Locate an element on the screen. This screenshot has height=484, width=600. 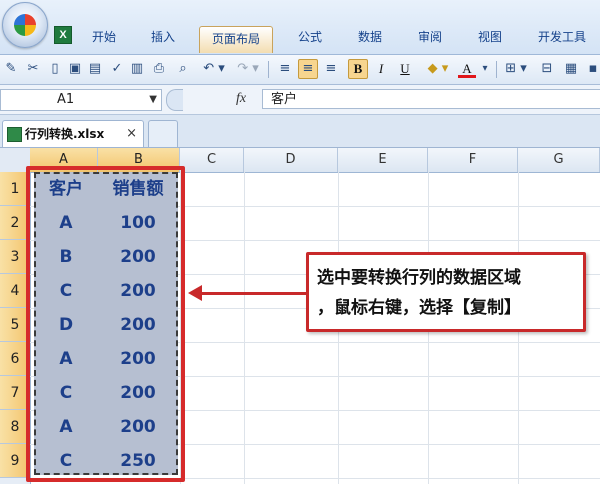
print-preview-icon: ▤ is located at coordinates (95, 69).